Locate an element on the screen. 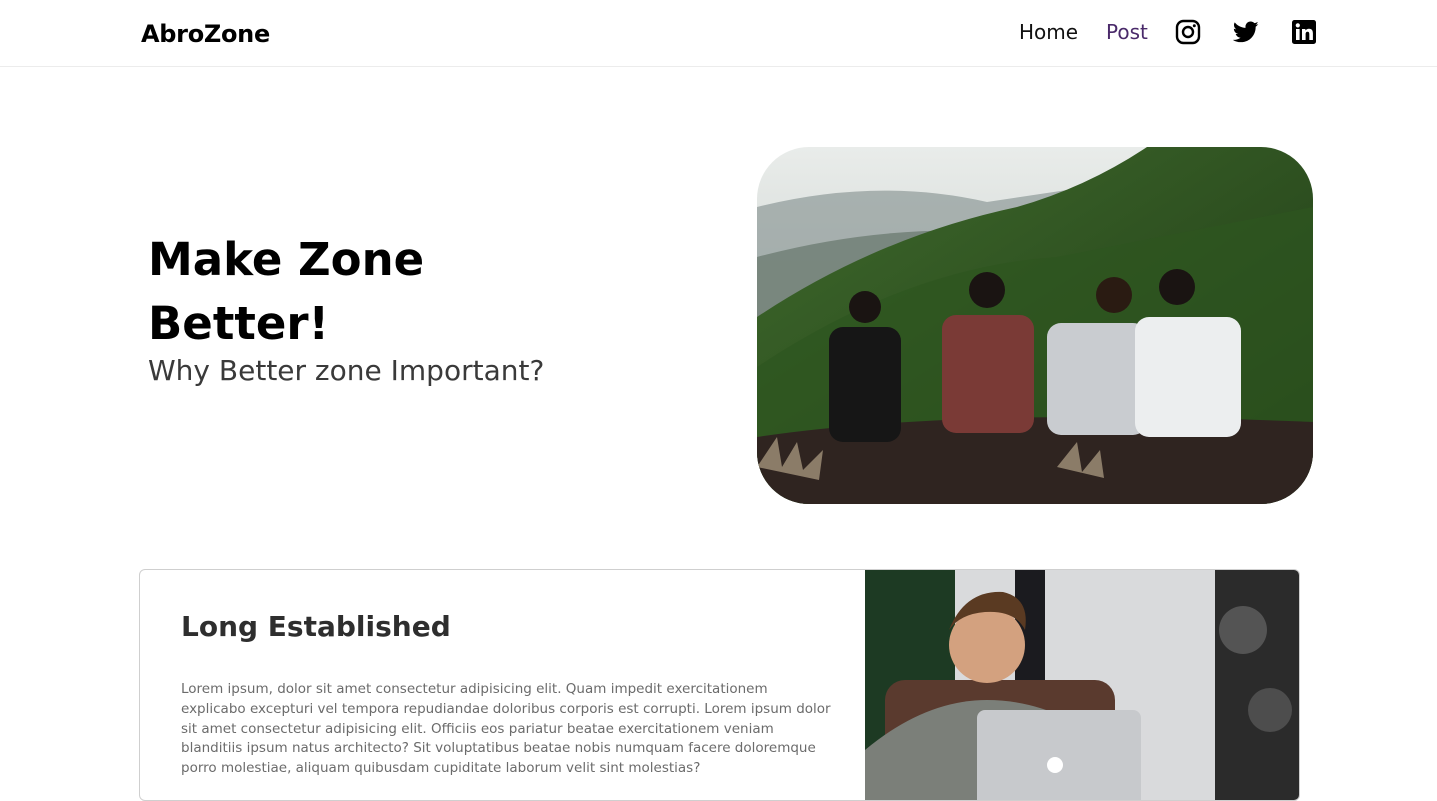 The image size is (1437, 801). hero-subtitle: Why Better zone Important? is located at coordinates (346, 370).